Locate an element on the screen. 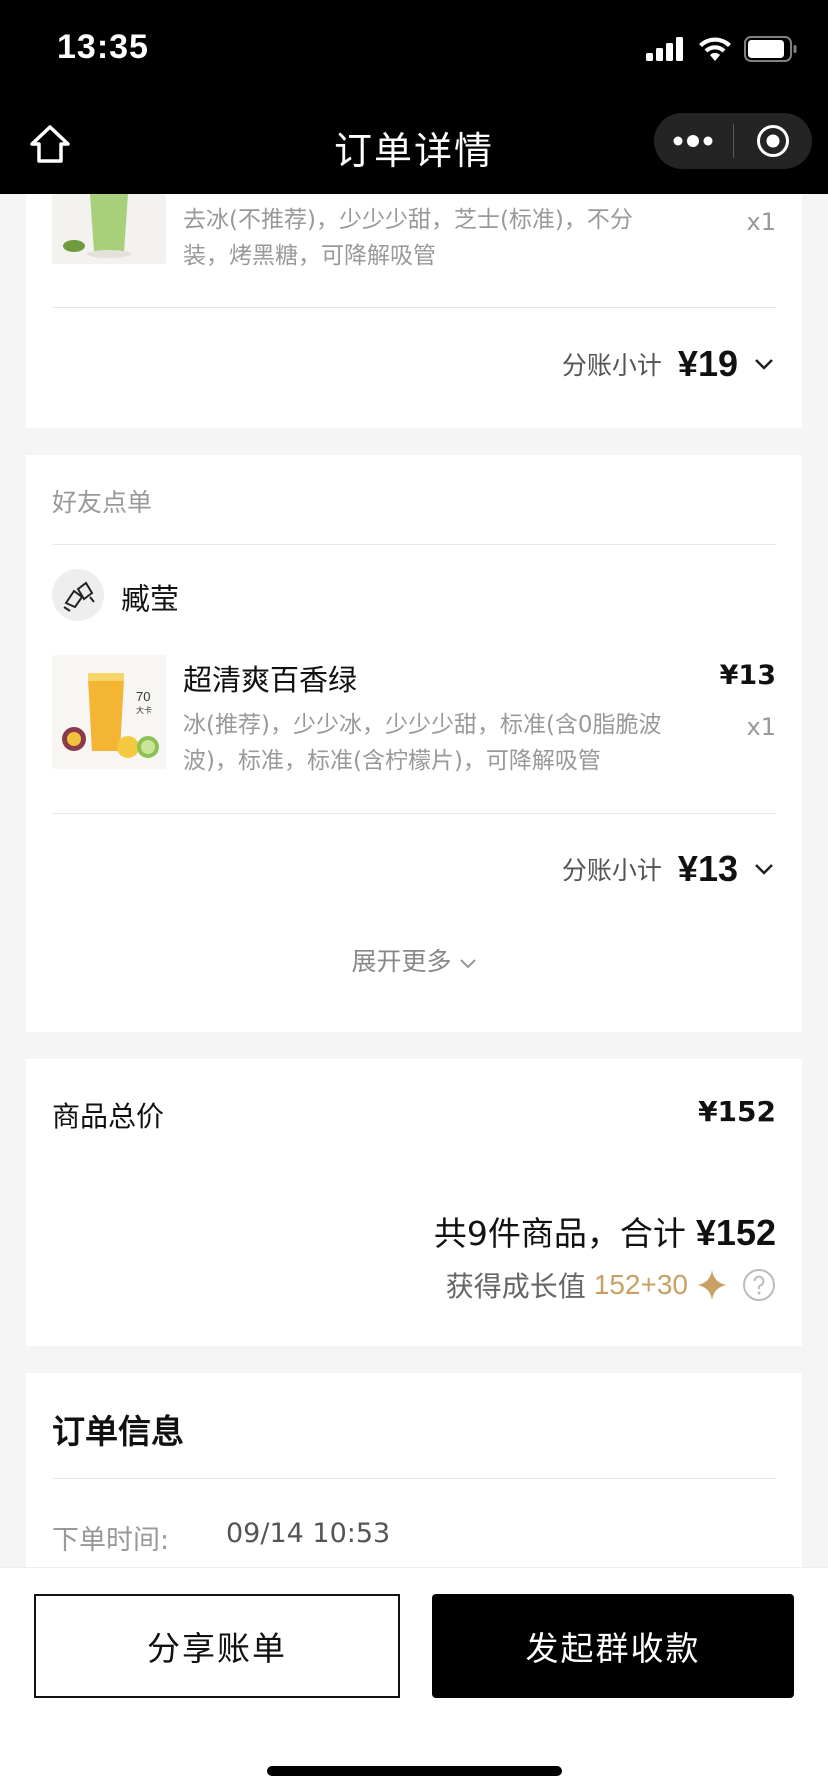  item-count-text: 共9件商品，合计 is located at coordinates (559, 1233).